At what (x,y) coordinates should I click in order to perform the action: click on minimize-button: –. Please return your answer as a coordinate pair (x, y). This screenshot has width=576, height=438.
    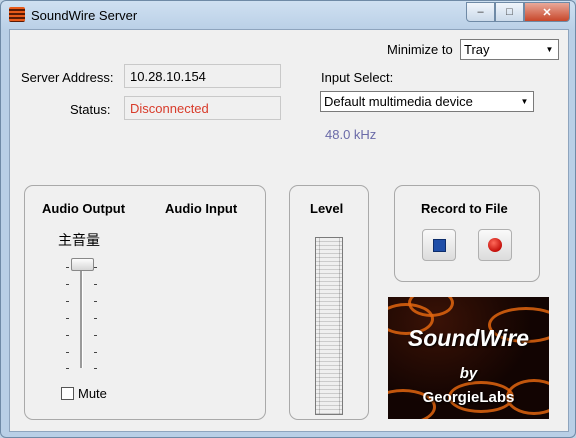
    Looking at the image, I should click on (480, 12).